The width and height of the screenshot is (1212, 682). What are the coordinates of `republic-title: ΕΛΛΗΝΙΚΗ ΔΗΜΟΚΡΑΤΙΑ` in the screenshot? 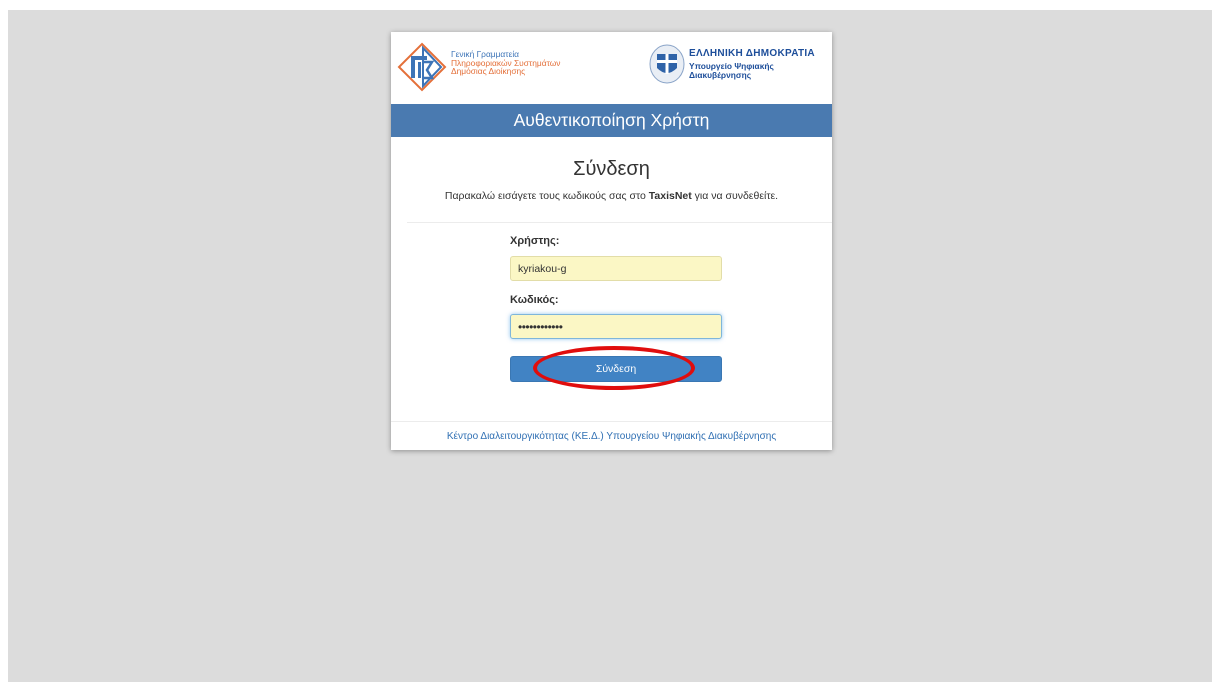 It's located at (752, 53).